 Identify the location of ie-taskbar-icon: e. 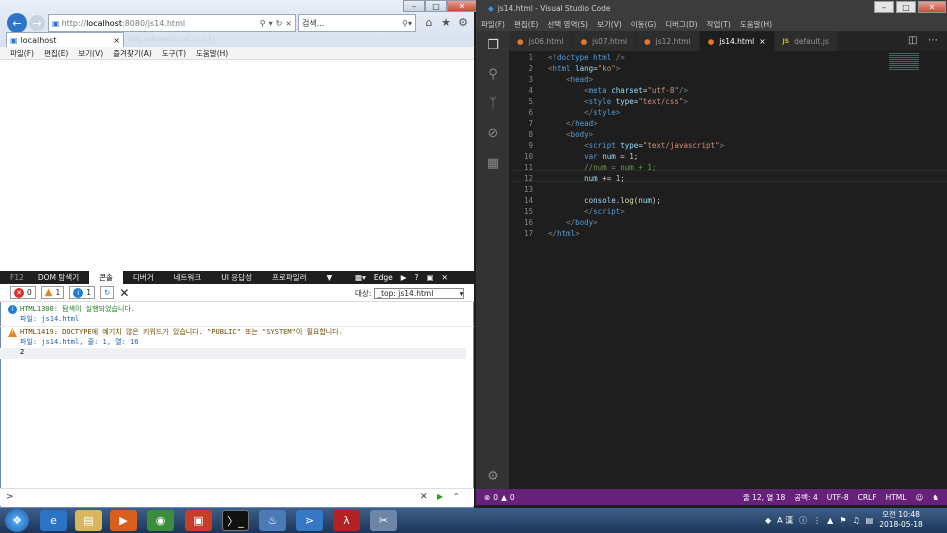
(53, 520).